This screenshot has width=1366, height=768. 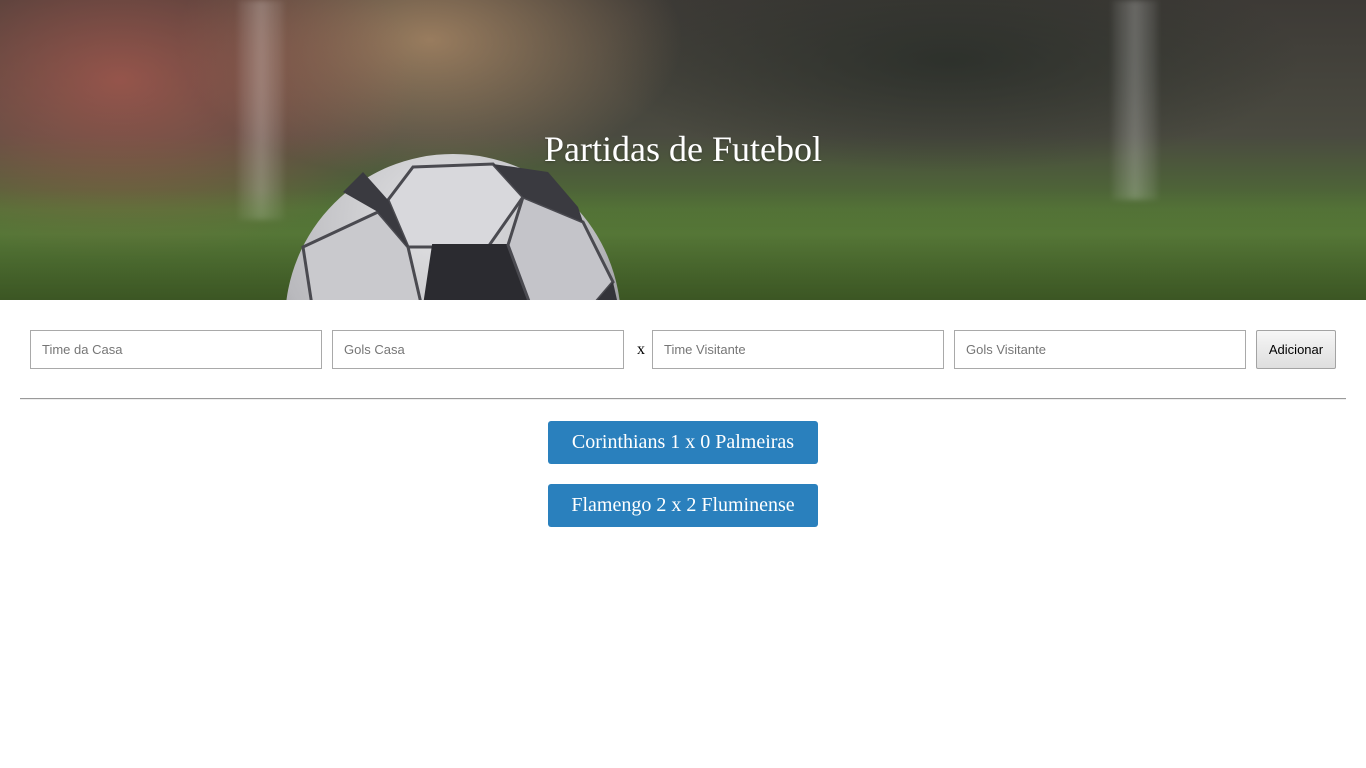 What do you see at coordinates (683, 442) in the screenshot?
I see `match-item: Corinthians 1 x 0 Palmeiras` at bounding box center [683, 442].